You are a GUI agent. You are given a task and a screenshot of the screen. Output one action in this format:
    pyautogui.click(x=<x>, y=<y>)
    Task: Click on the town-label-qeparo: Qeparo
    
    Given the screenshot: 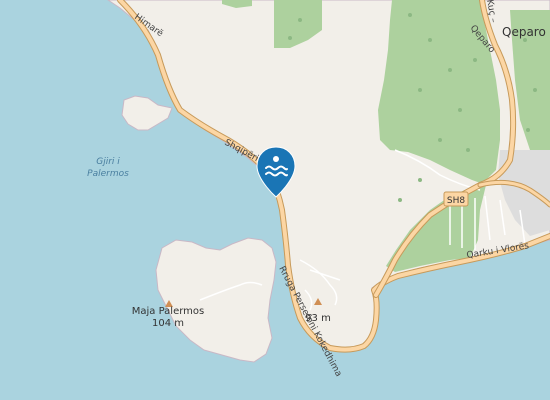 What is the action you would take?
    pyautogui.click(x=524, y=32)
    